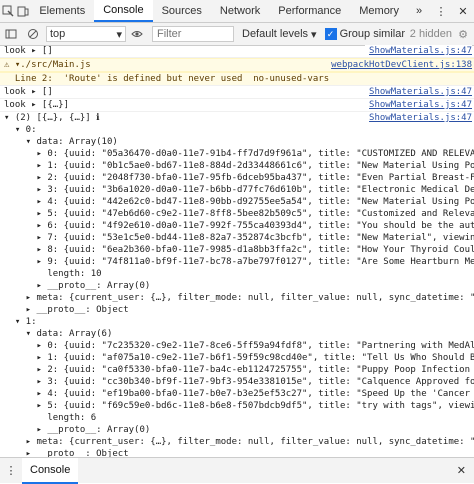 The image size is (474, 484). Describe the element at coordinates (11, 34) in the screenshot. I see `show-sidebar-icon` at that location.